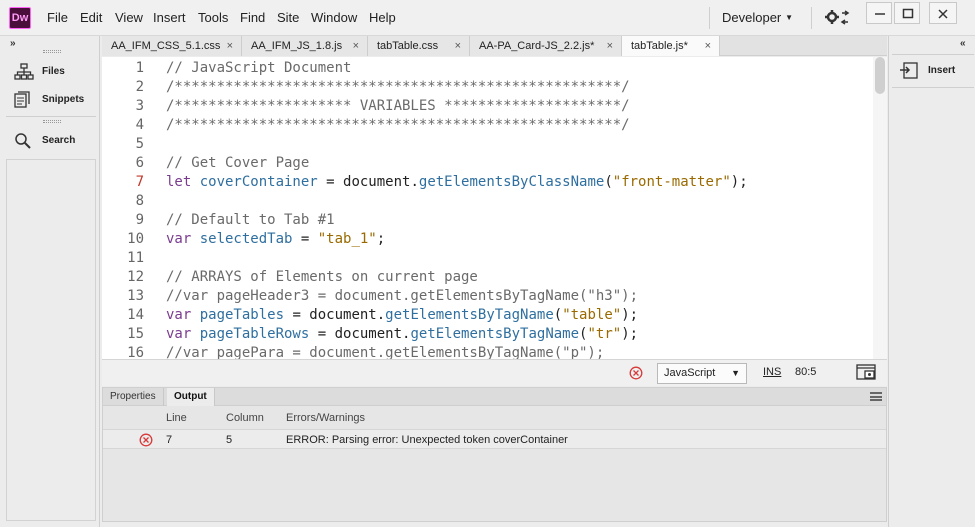 The width and height of the screenshot is (975, 527). I want to click on tab-label: AA_IFM_JS_1.8.js, so click(297, 46).